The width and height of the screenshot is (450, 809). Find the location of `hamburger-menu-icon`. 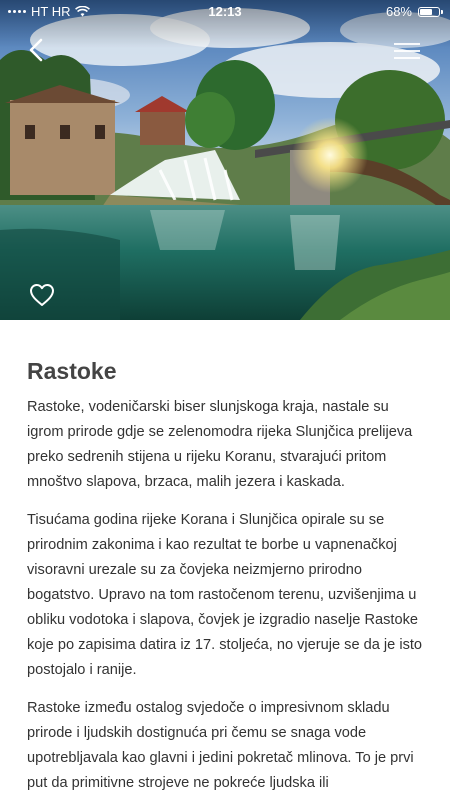

hamburger-menu-icon is located at coordinates (407, 51).